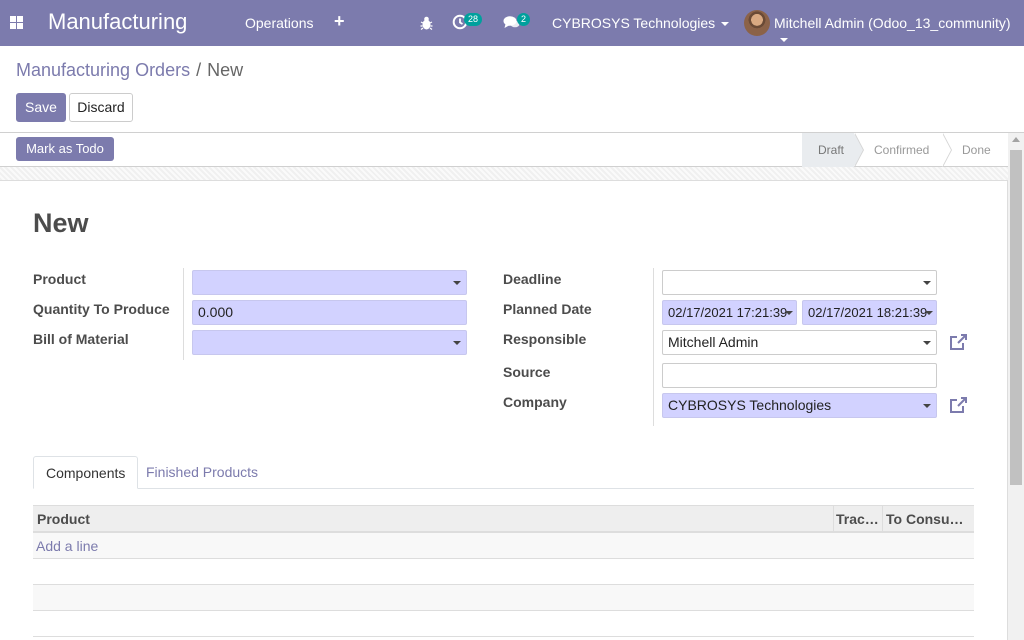  What do you see at coordinates (339, 21) in the screenshot?
I see `plus-icon: +` at bounding box center [339, 21].